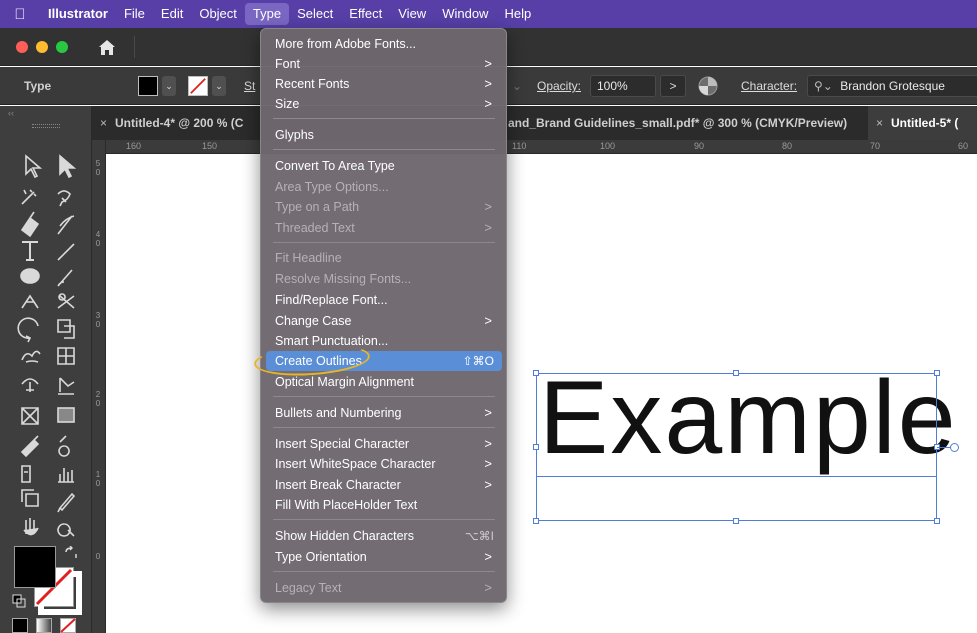 The height and width of the screenshot is (633, 977). Describe the element at coordinates (169, 86) in the screenshot. I see `fill-dropdown-chevron-icon: ⌄` at that location.